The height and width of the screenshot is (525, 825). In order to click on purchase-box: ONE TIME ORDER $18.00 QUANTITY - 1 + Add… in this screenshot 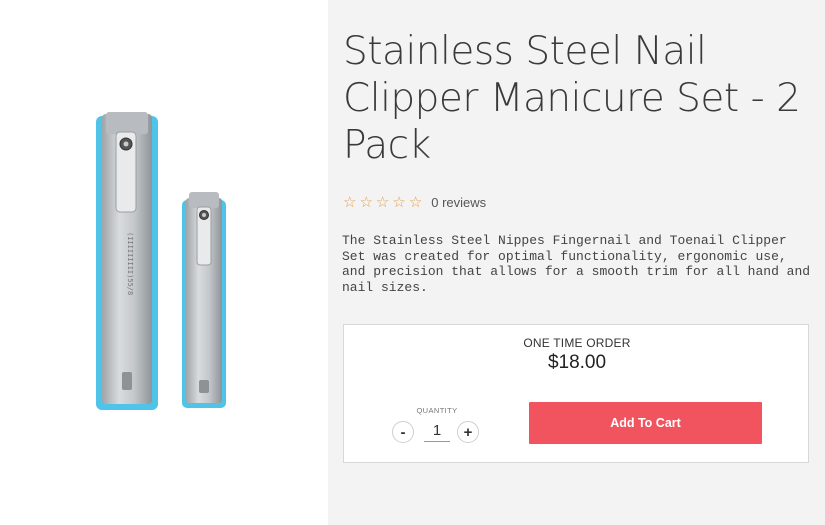, I will do `click(576, 393)`.